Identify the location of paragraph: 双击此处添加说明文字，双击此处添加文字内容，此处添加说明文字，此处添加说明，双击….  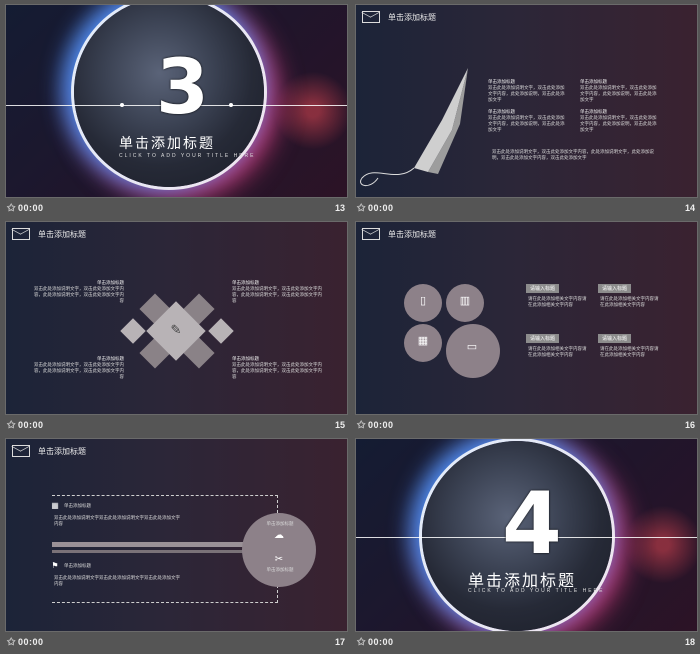
(573, 154).